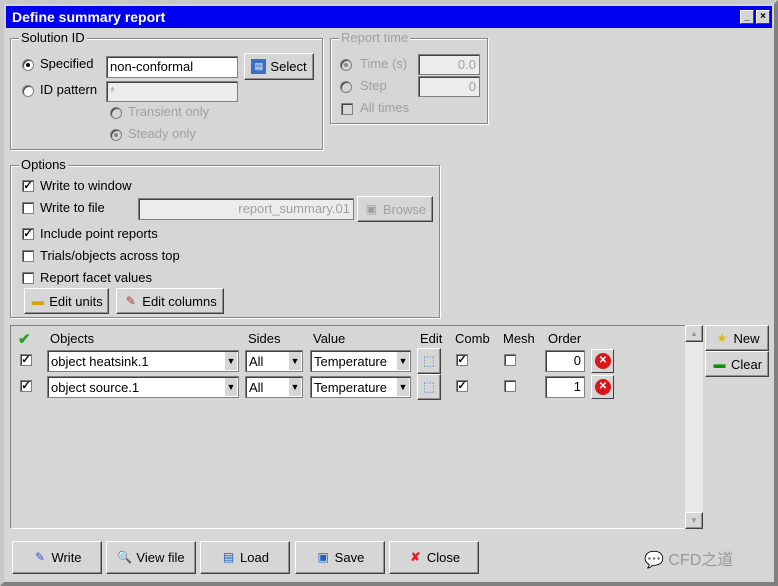  What do you see at coordinates (72, 207) in the screenshot?
I see `write-to-file-label: Write to file` at bounding box center [72, 207].